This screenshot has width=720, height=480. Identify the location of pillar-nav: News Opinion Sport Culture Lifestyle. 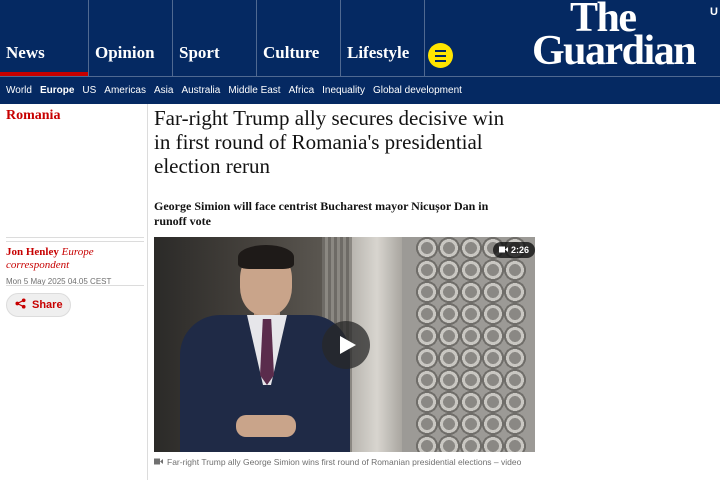
(212, 38).